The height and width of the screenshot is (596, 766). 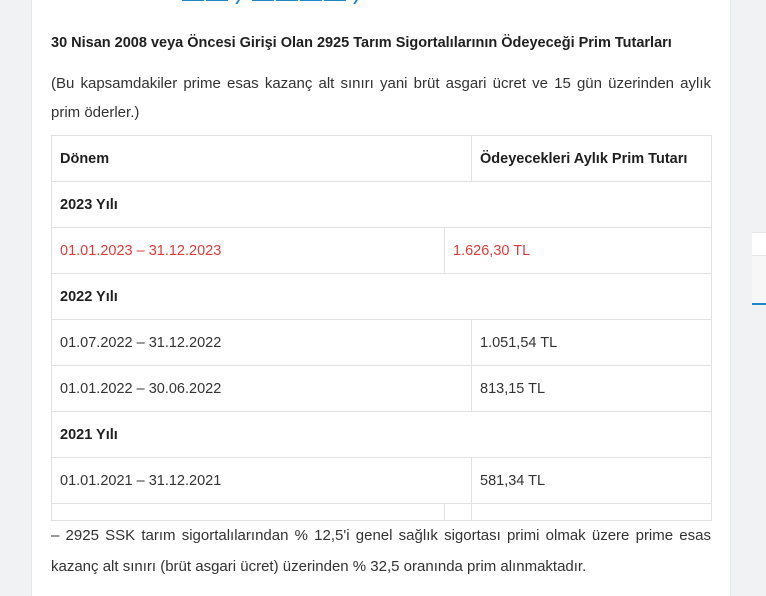 I want to click on sidebar-widget-edge, so click(x=759, y=268).